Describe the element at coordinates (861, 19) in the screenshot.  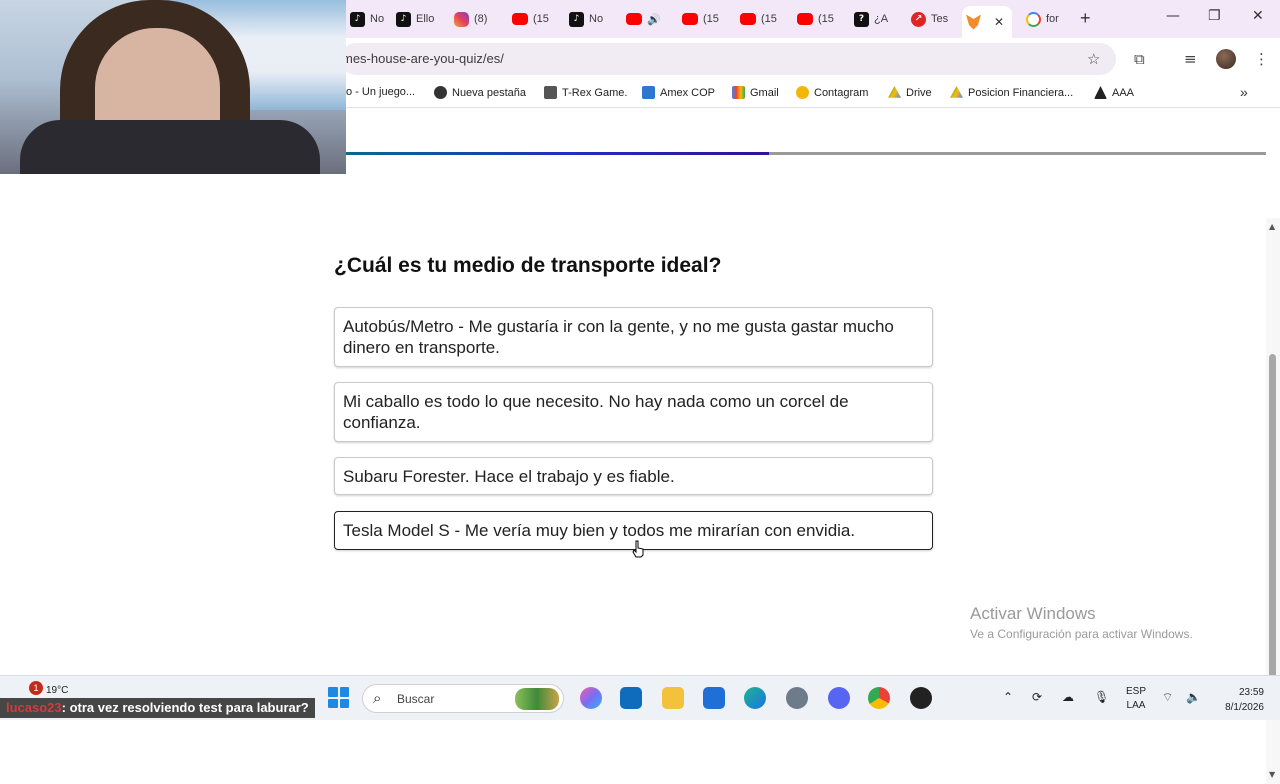
I see `question-site-icon: ?` at that location.